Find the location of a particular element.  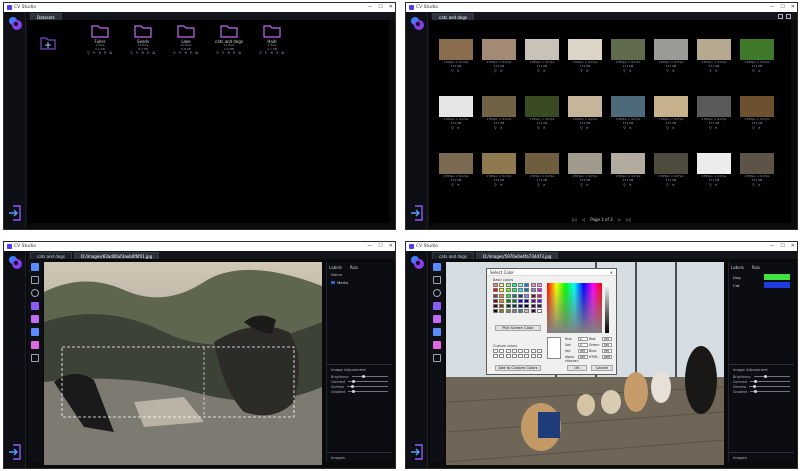

folder-card: cats and dogs 12 files 2.6 MB ⚲ ✎ ⟲ ⎘ ⧉ is located at coordinates (229, 39).